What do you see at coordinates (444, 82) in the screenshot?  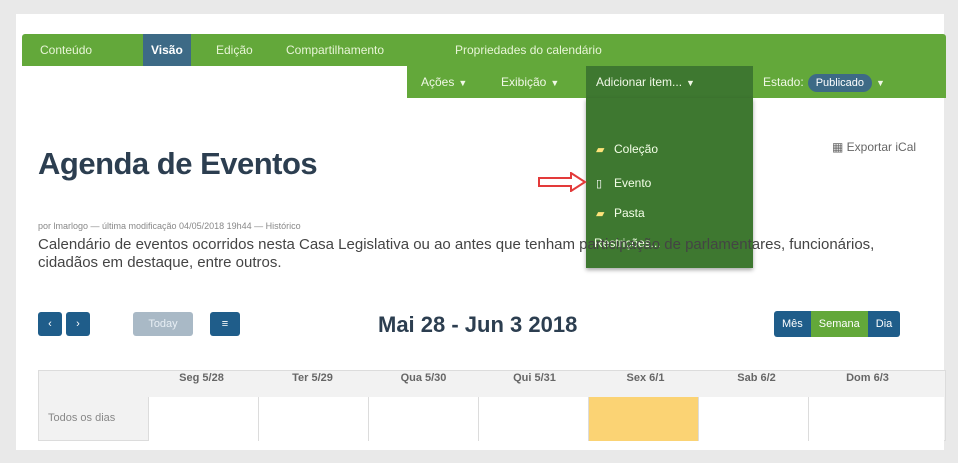 I see `acoes-menu: Ações ▼` at bounding box center [444, 82].